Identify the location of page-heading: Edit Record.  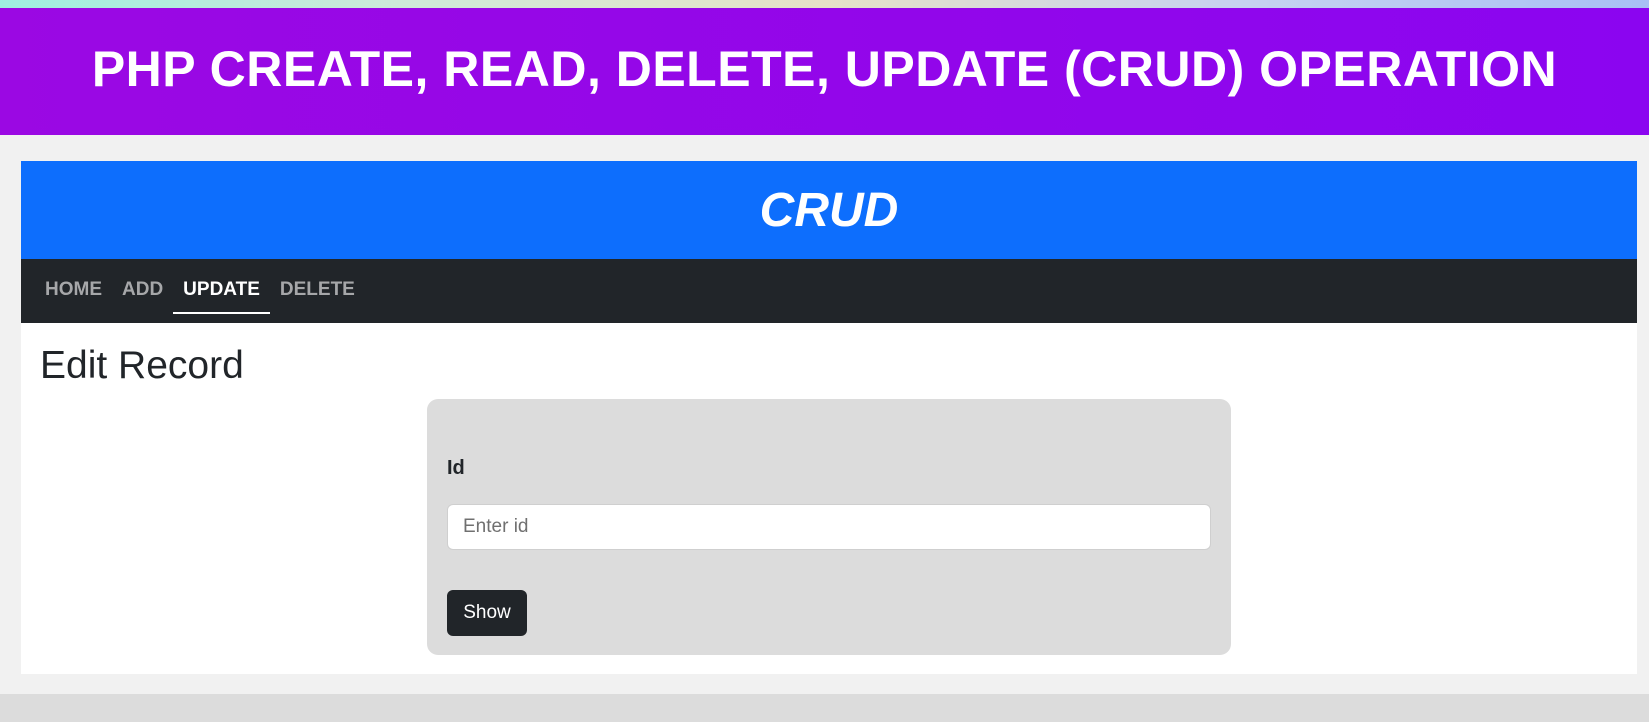
(142, 365).